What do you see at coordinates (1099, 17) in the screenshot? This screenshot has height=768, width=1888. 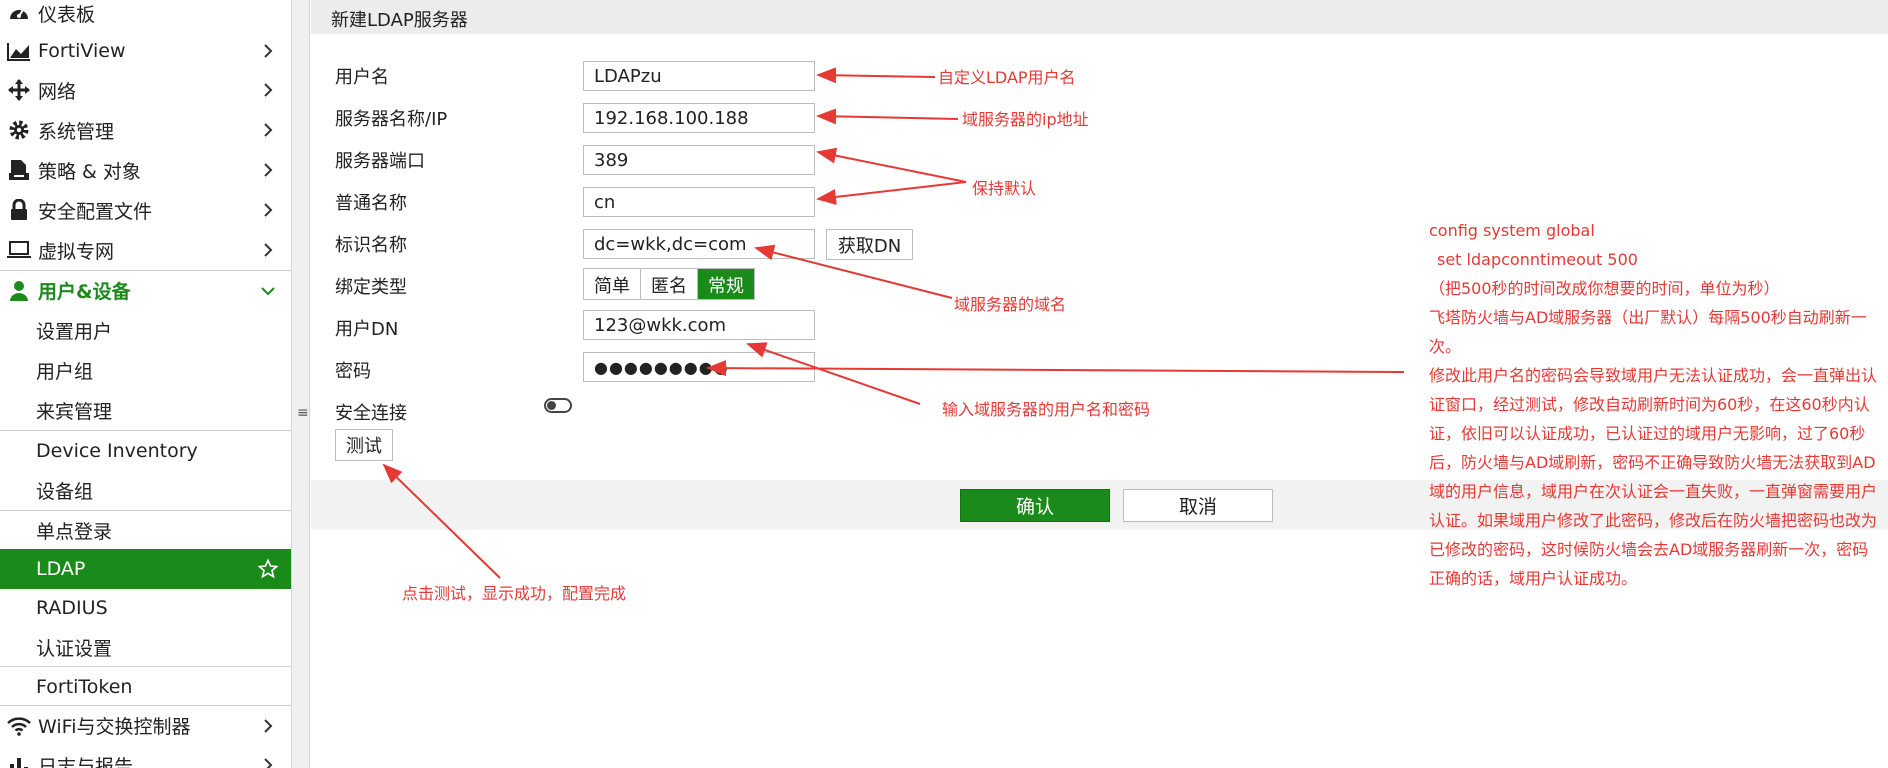 I see `page-title: 新建LDAP服务器` at bounding box center [1099, 17].